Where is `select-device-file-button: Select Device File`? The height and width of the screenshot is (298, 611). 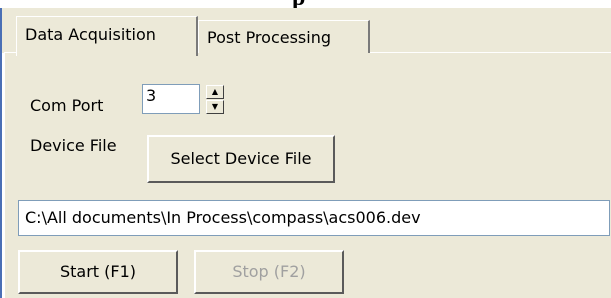
select-device-file-button: Select Device File is located at coordinates (241, 159).